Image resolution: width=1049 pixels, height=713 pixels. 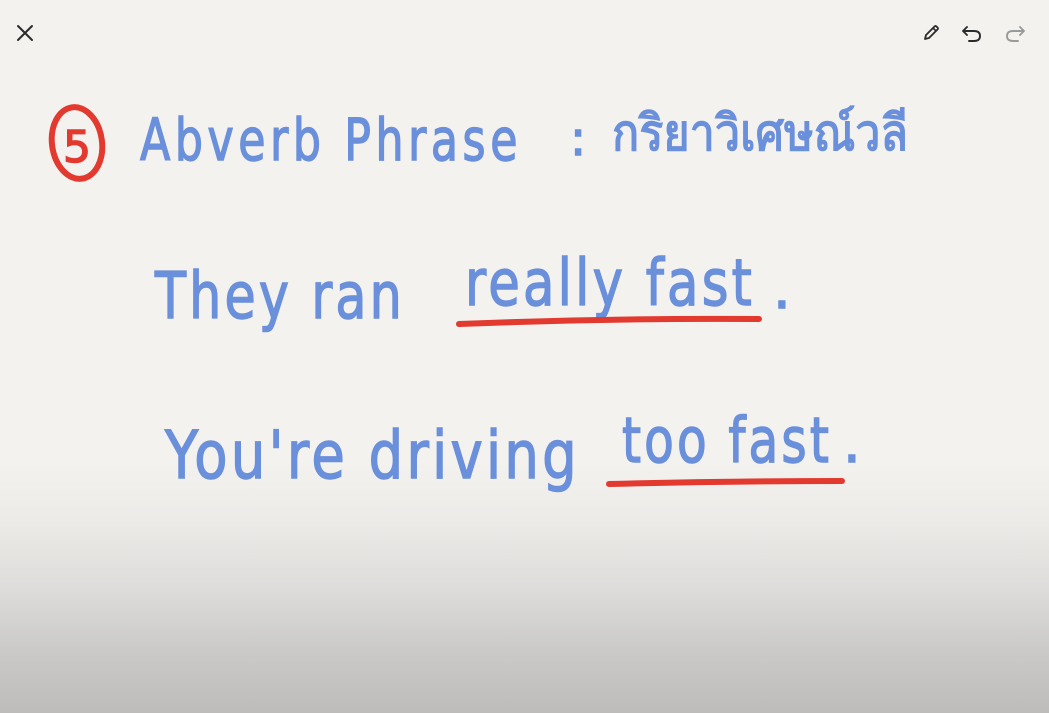 I want to click on sentence-2-underlined: too fast, so click(x=727, y=440).